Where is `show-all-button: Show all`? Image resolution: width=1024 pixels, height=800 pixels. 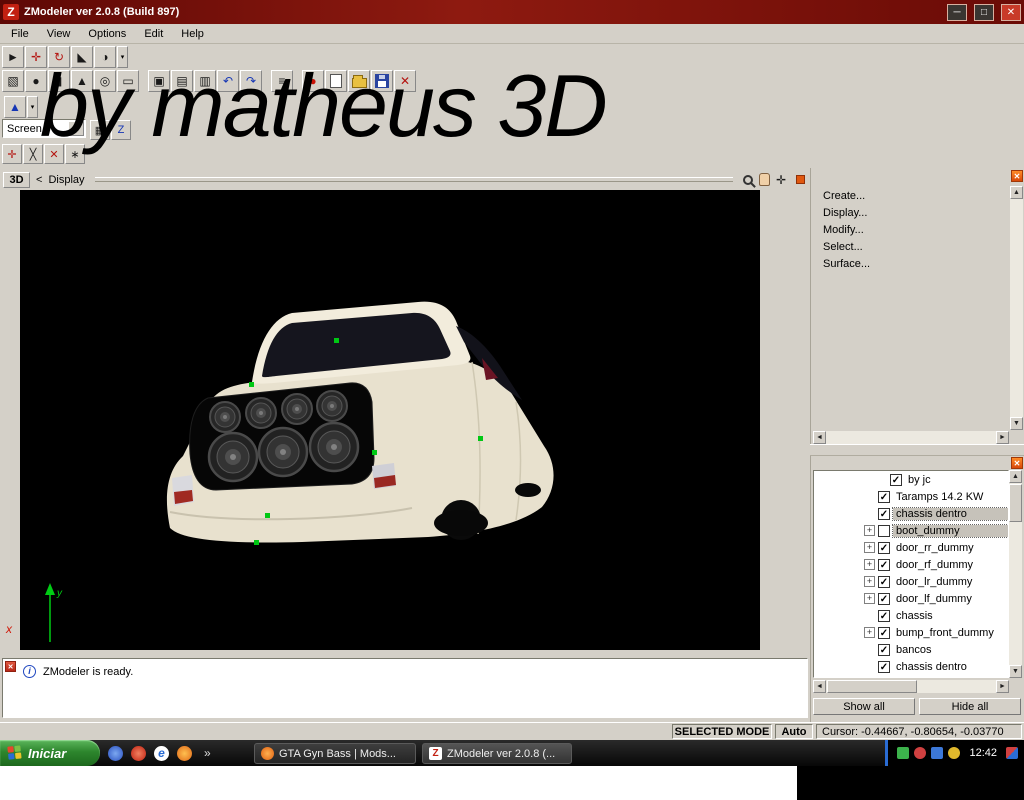
show-all-button: Show all is located at coordinates (864, 706).